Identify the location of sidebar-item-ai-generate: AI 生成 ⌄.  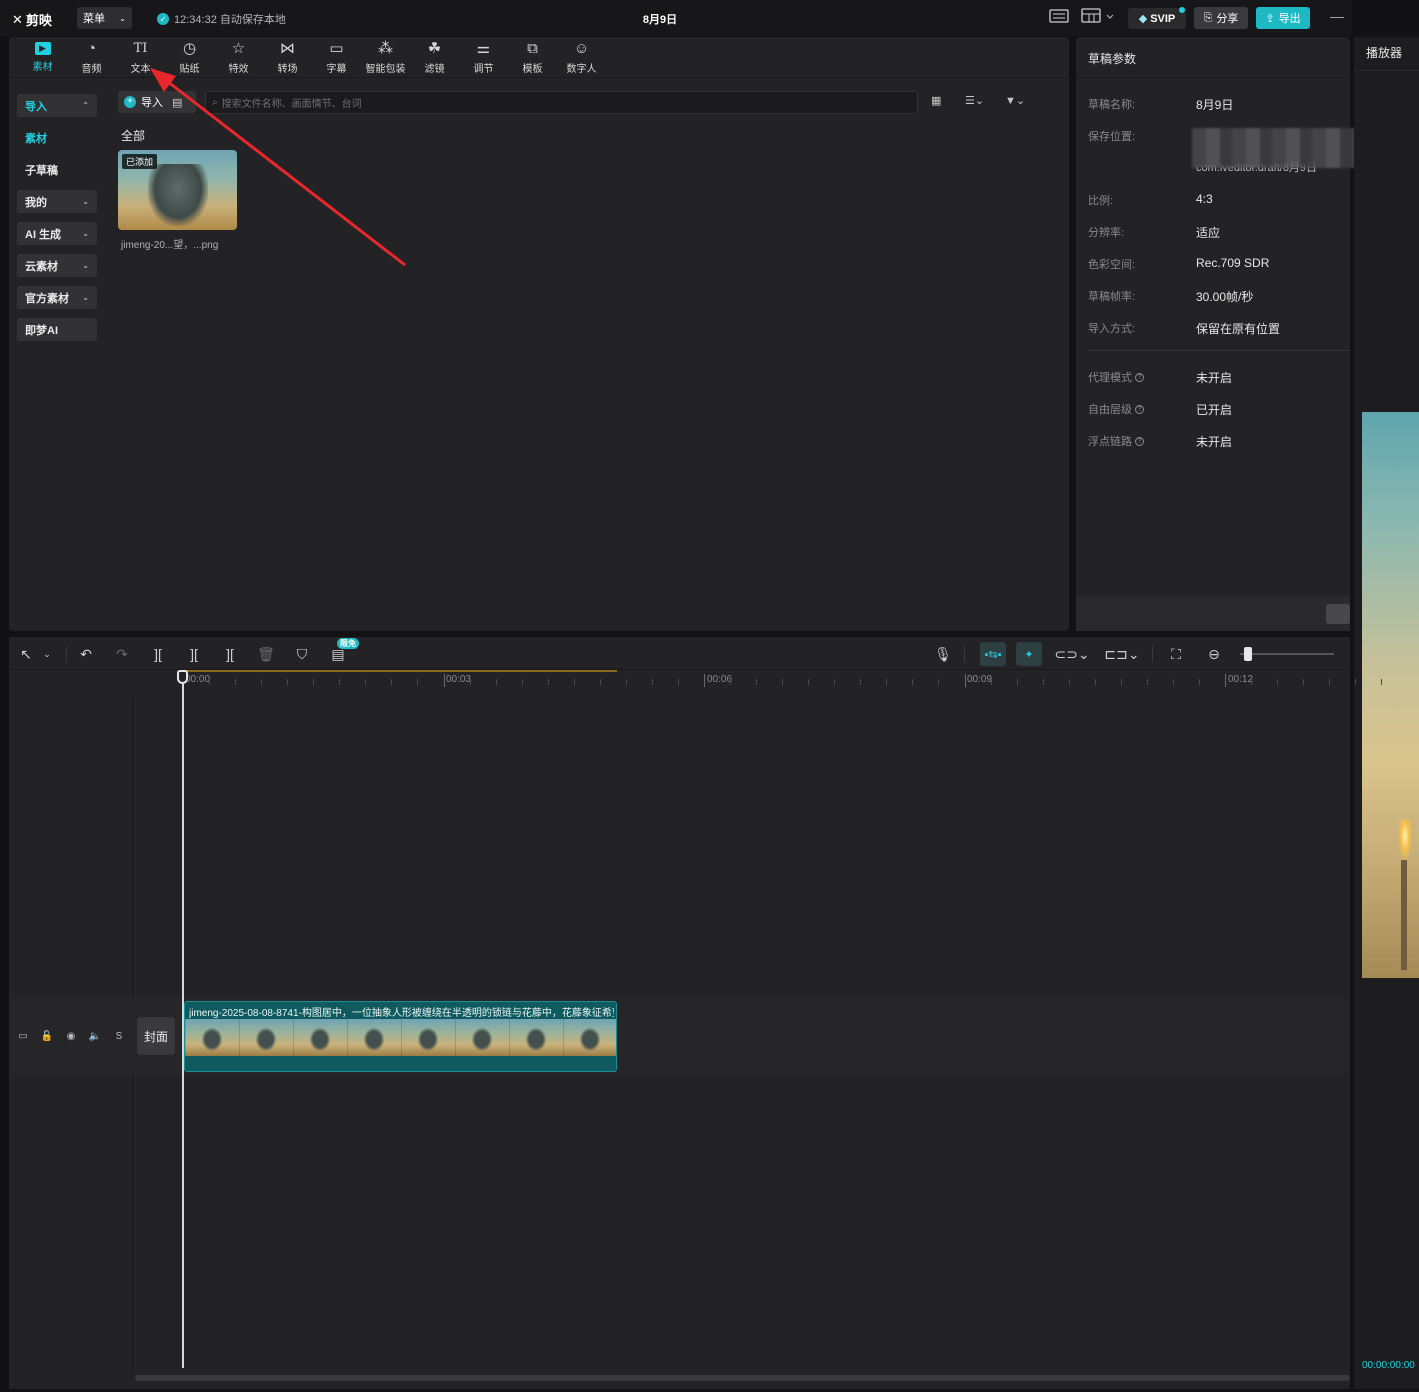
(57, 233).